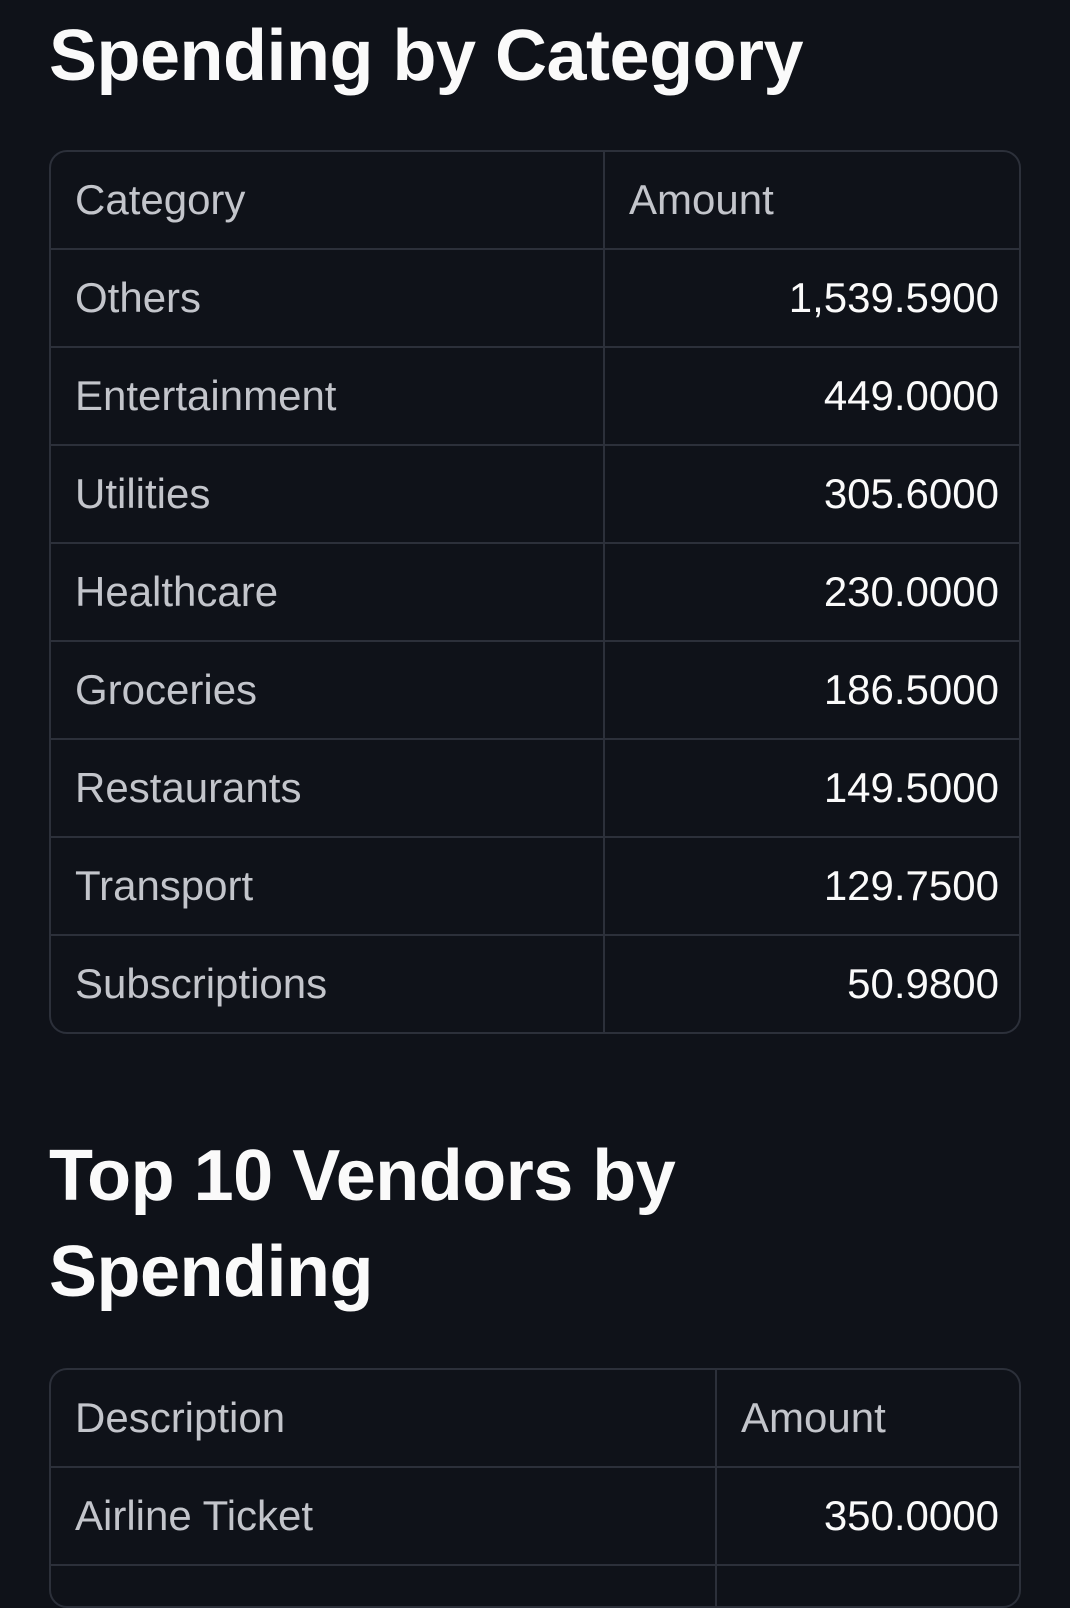 The width and height of the screenshot is (1070, 1608). What do you see at coordinates (426, 56) in the screenshot?
I see `spending-by-category-title: Spending by Category` at bounding box center [426, 56].